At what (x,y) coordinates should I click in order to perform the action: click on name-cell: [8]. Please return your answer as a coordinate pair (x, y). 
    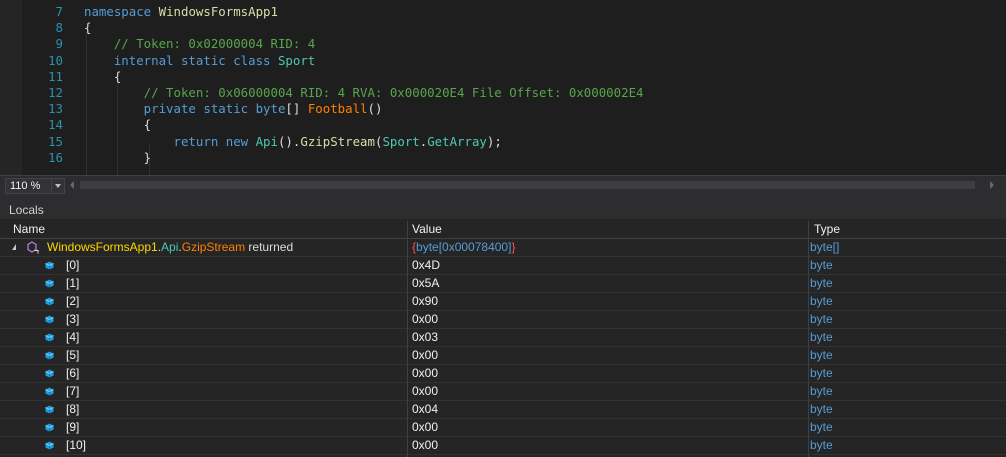
    Looking at the image, I should click on (203, 409).